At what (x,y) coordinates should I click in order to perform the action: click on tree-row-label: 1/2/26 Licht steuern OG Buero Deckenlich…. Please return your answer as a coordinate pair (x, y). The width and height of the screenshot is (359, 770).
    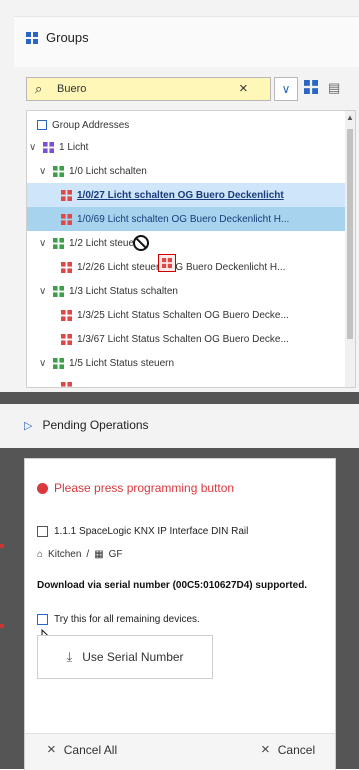
    Looking at the image, I should click on (181, 267).